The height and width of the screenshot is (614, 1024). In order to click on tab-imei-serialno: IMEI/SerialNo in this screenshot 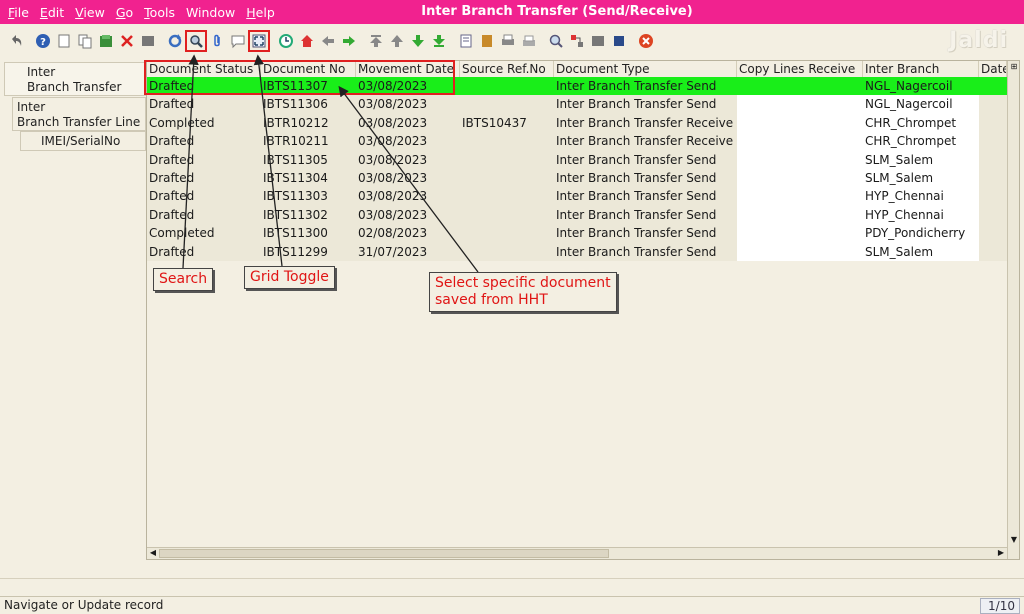, I will do `click(83, 141)`.